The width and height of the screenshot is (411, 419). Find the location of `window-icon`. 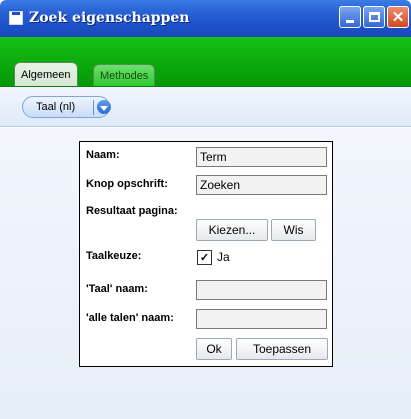

window-icon is located at coordinates (16, 18).